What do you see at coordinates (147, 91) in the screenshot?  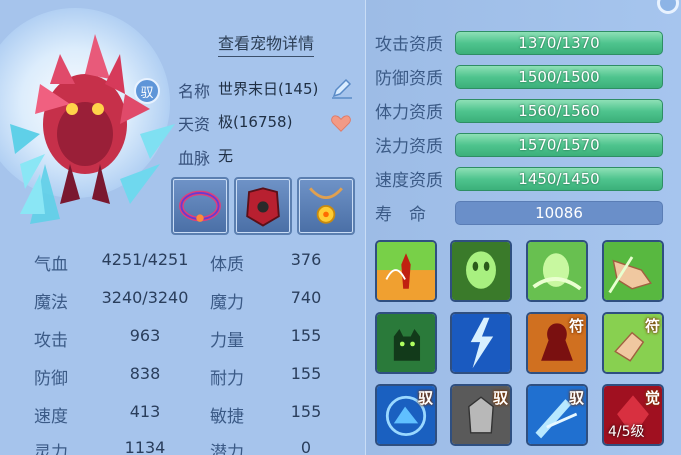 I see `tame-badge: 驭` at bounding box center [147, 91].